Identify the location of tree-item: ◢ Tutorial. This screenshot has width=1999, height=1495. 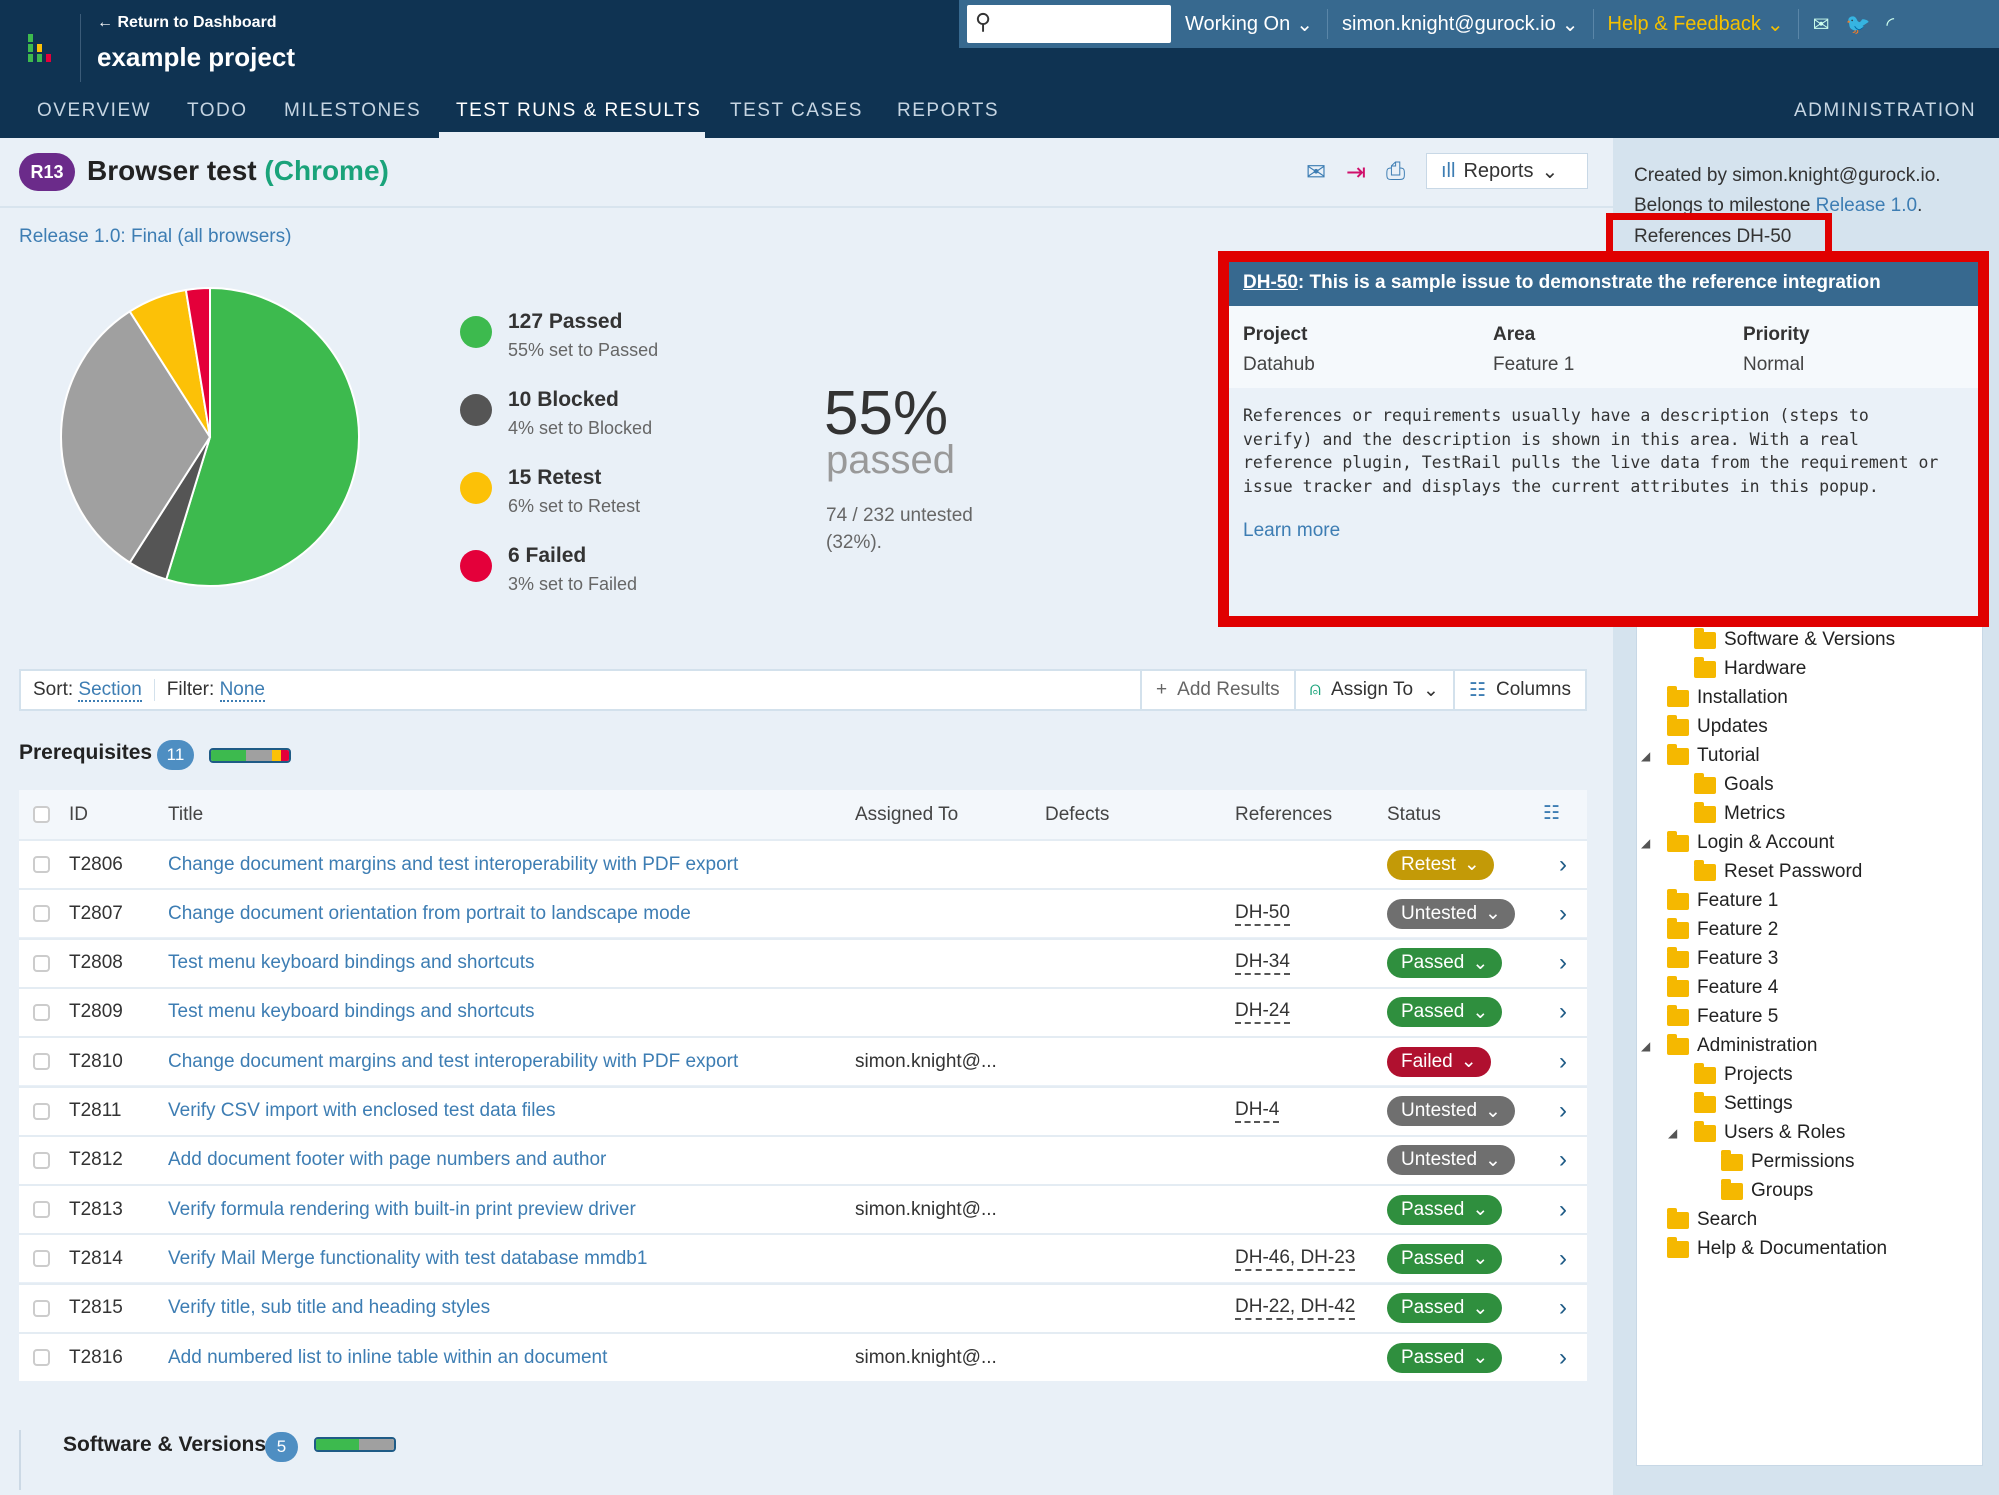
(1700, 755).